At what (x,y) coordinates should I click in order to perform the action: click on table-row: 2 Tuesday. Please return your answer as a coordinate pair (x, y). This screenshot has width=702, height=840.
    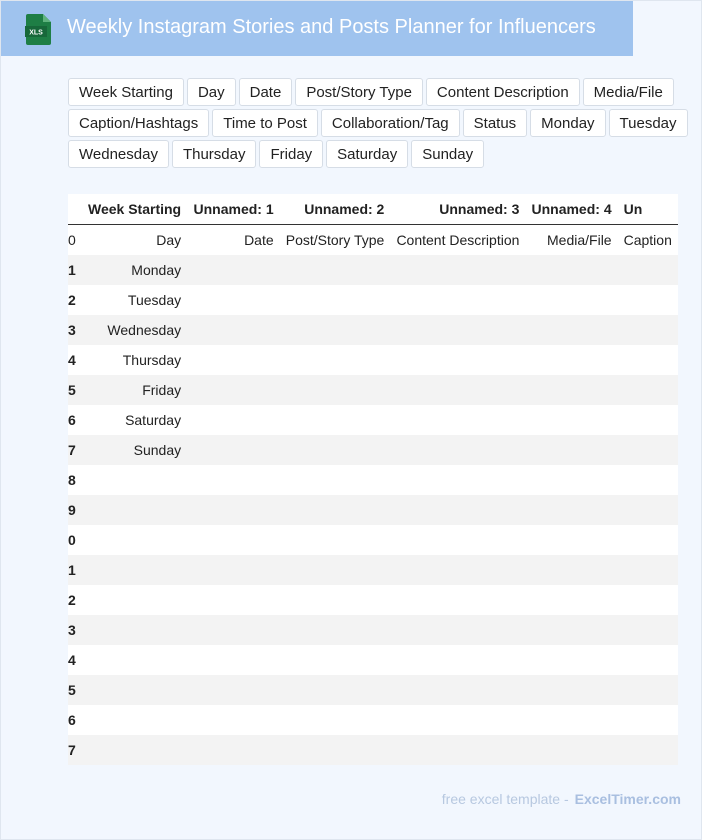
    Looking at the image, I should click on (373, 300).